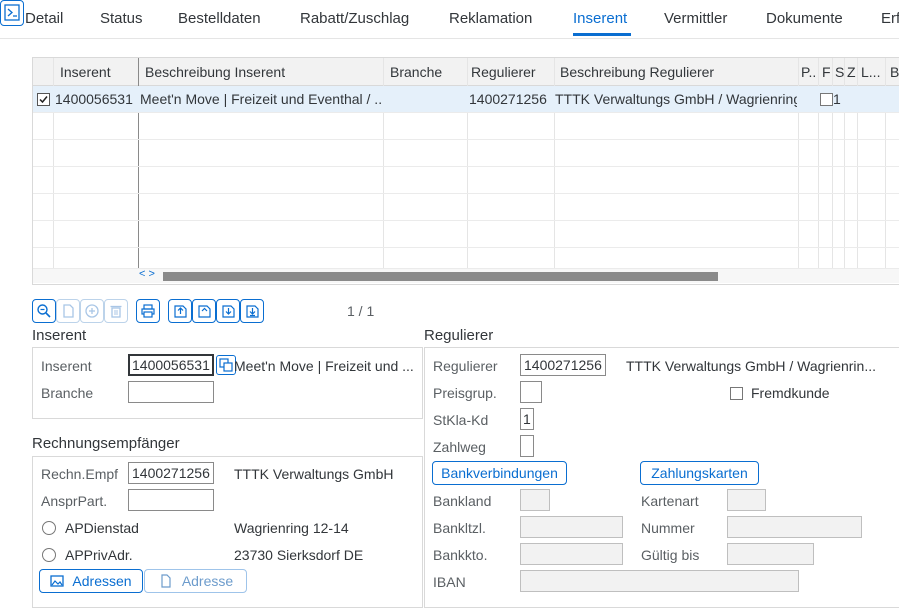  I want to click on tab-bestelldaten: Bestelldaten, so click(219, 18).